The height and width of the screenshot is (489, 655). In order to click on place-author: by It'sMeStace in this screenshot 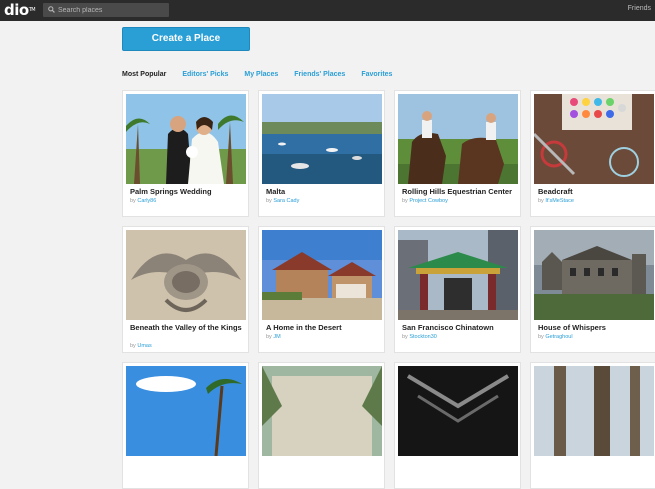, I will do `click(556, 201)`.